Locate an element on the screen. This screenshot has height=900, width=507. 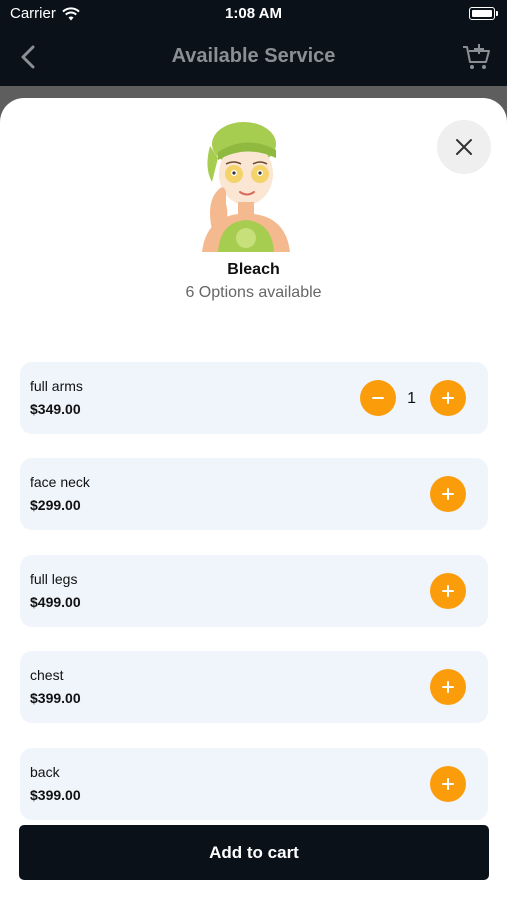
option-name: full arms is located at coordinates (56, 386).